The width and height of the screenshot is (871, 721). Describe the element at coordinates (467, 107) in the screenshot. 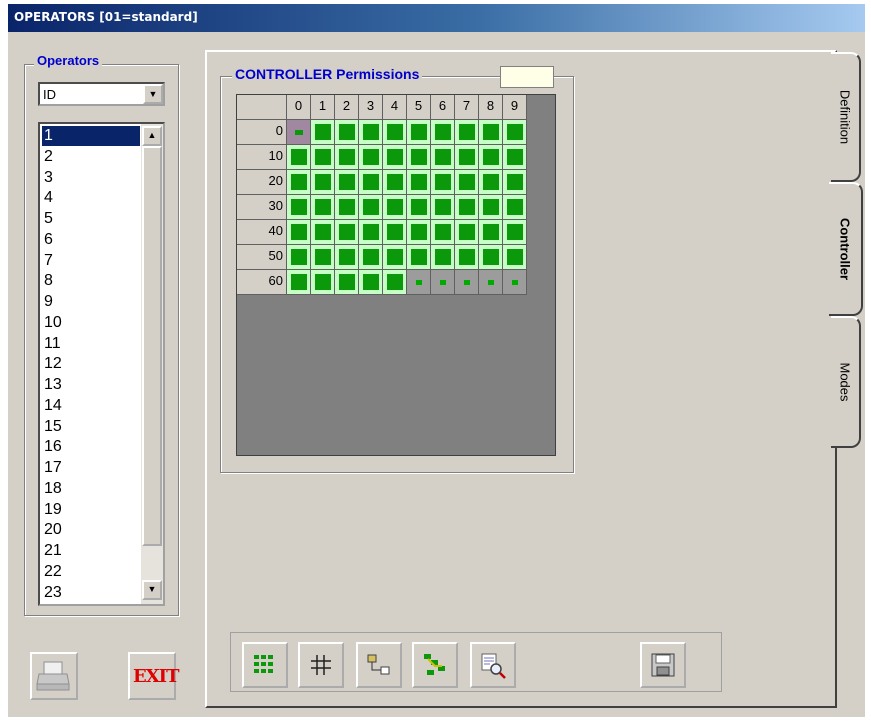

I see `column-header: 7` at that location.